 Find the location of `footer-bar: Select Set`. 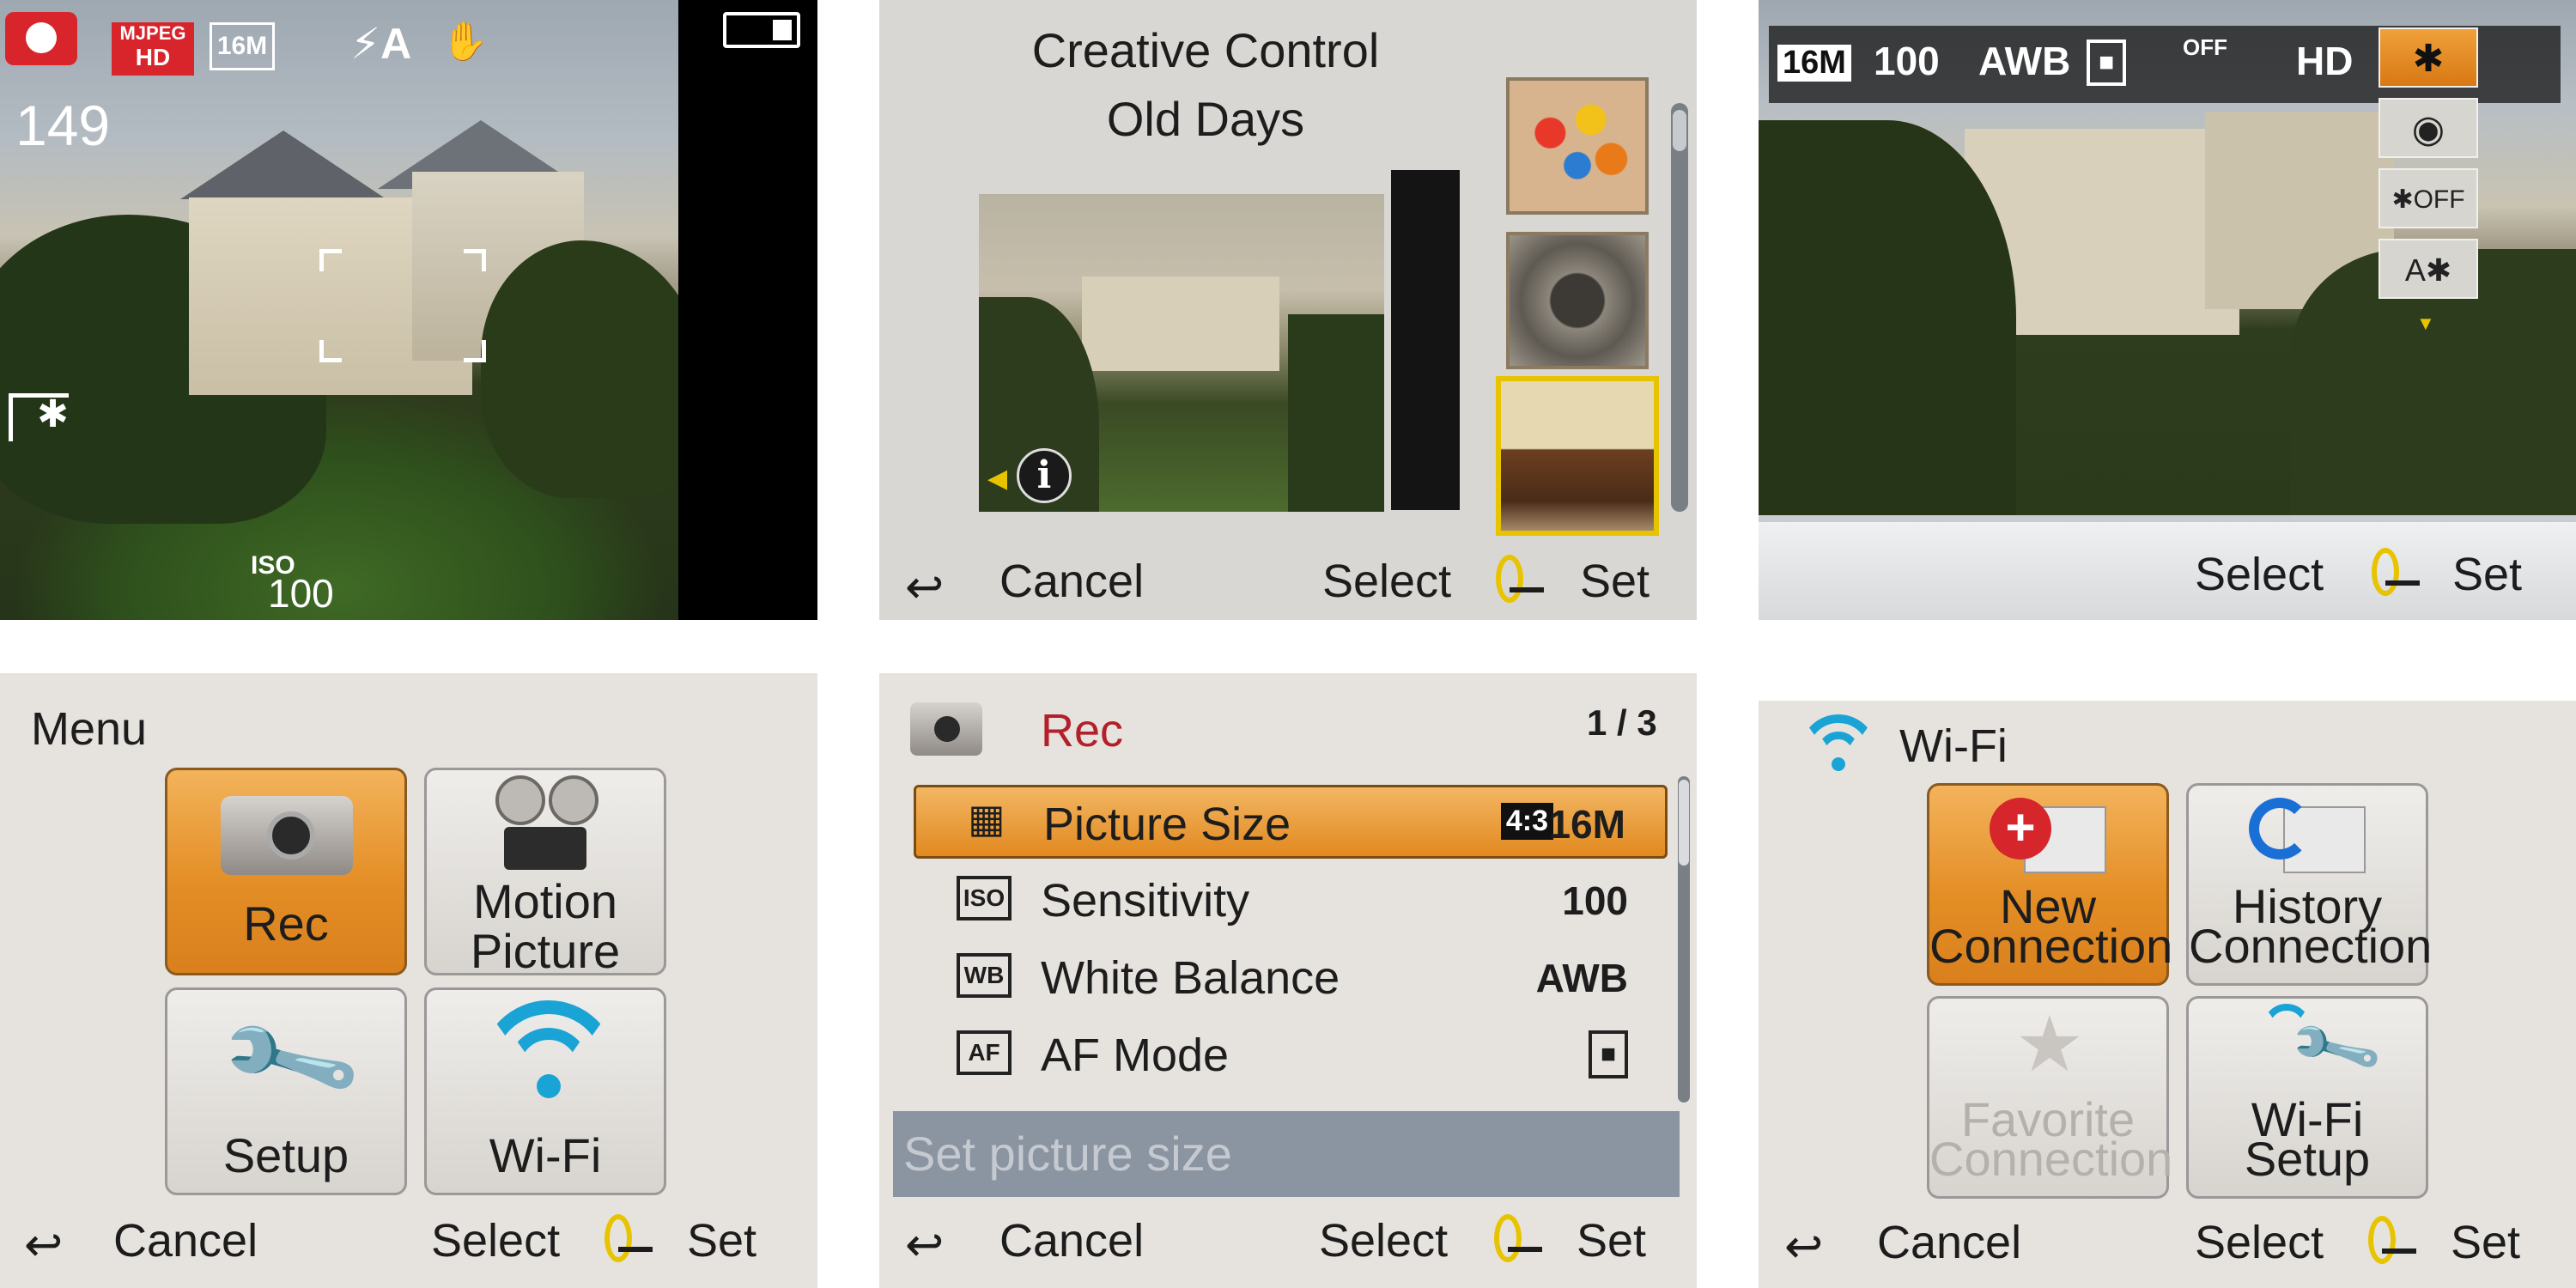

footer-bar: Select Set is located at coordinates (2167, 567).